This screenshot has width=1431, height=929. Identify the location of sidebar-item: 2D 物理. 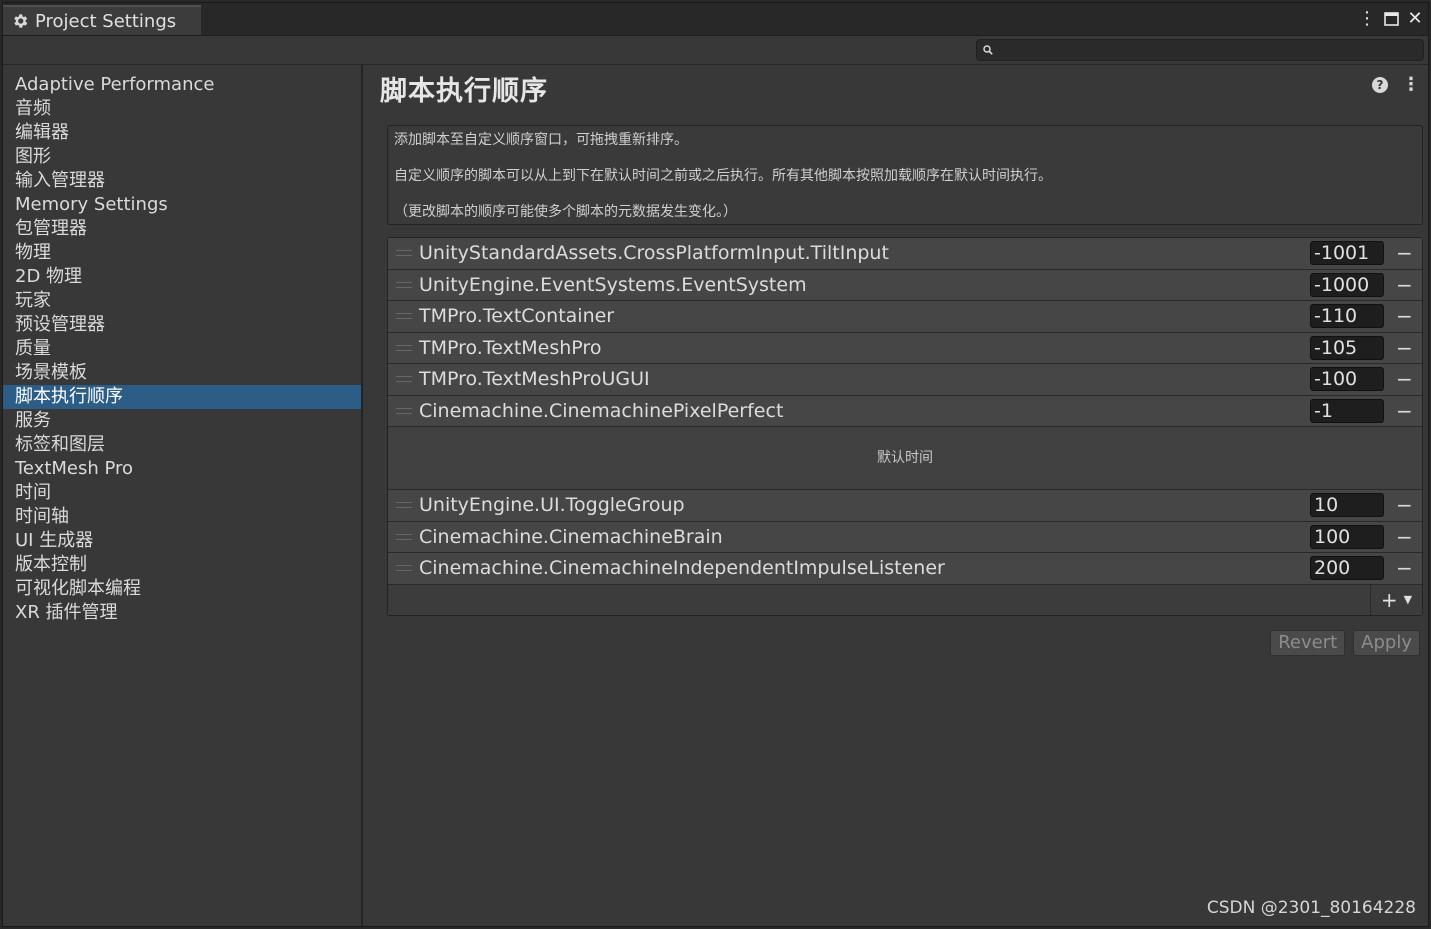
(182, 277).